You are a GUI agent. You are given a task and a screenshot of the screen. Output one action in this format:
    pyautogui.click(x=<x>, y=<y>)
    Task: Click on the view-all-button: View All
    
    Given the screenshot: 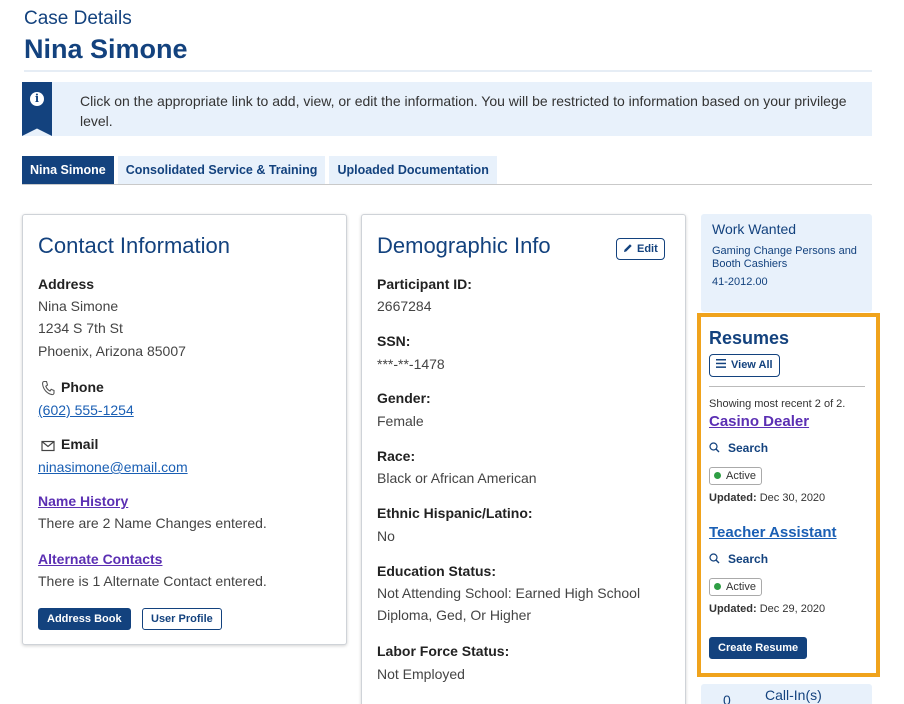 What is the action you would take?
    pyautogui.click(x=744, y=365)
    